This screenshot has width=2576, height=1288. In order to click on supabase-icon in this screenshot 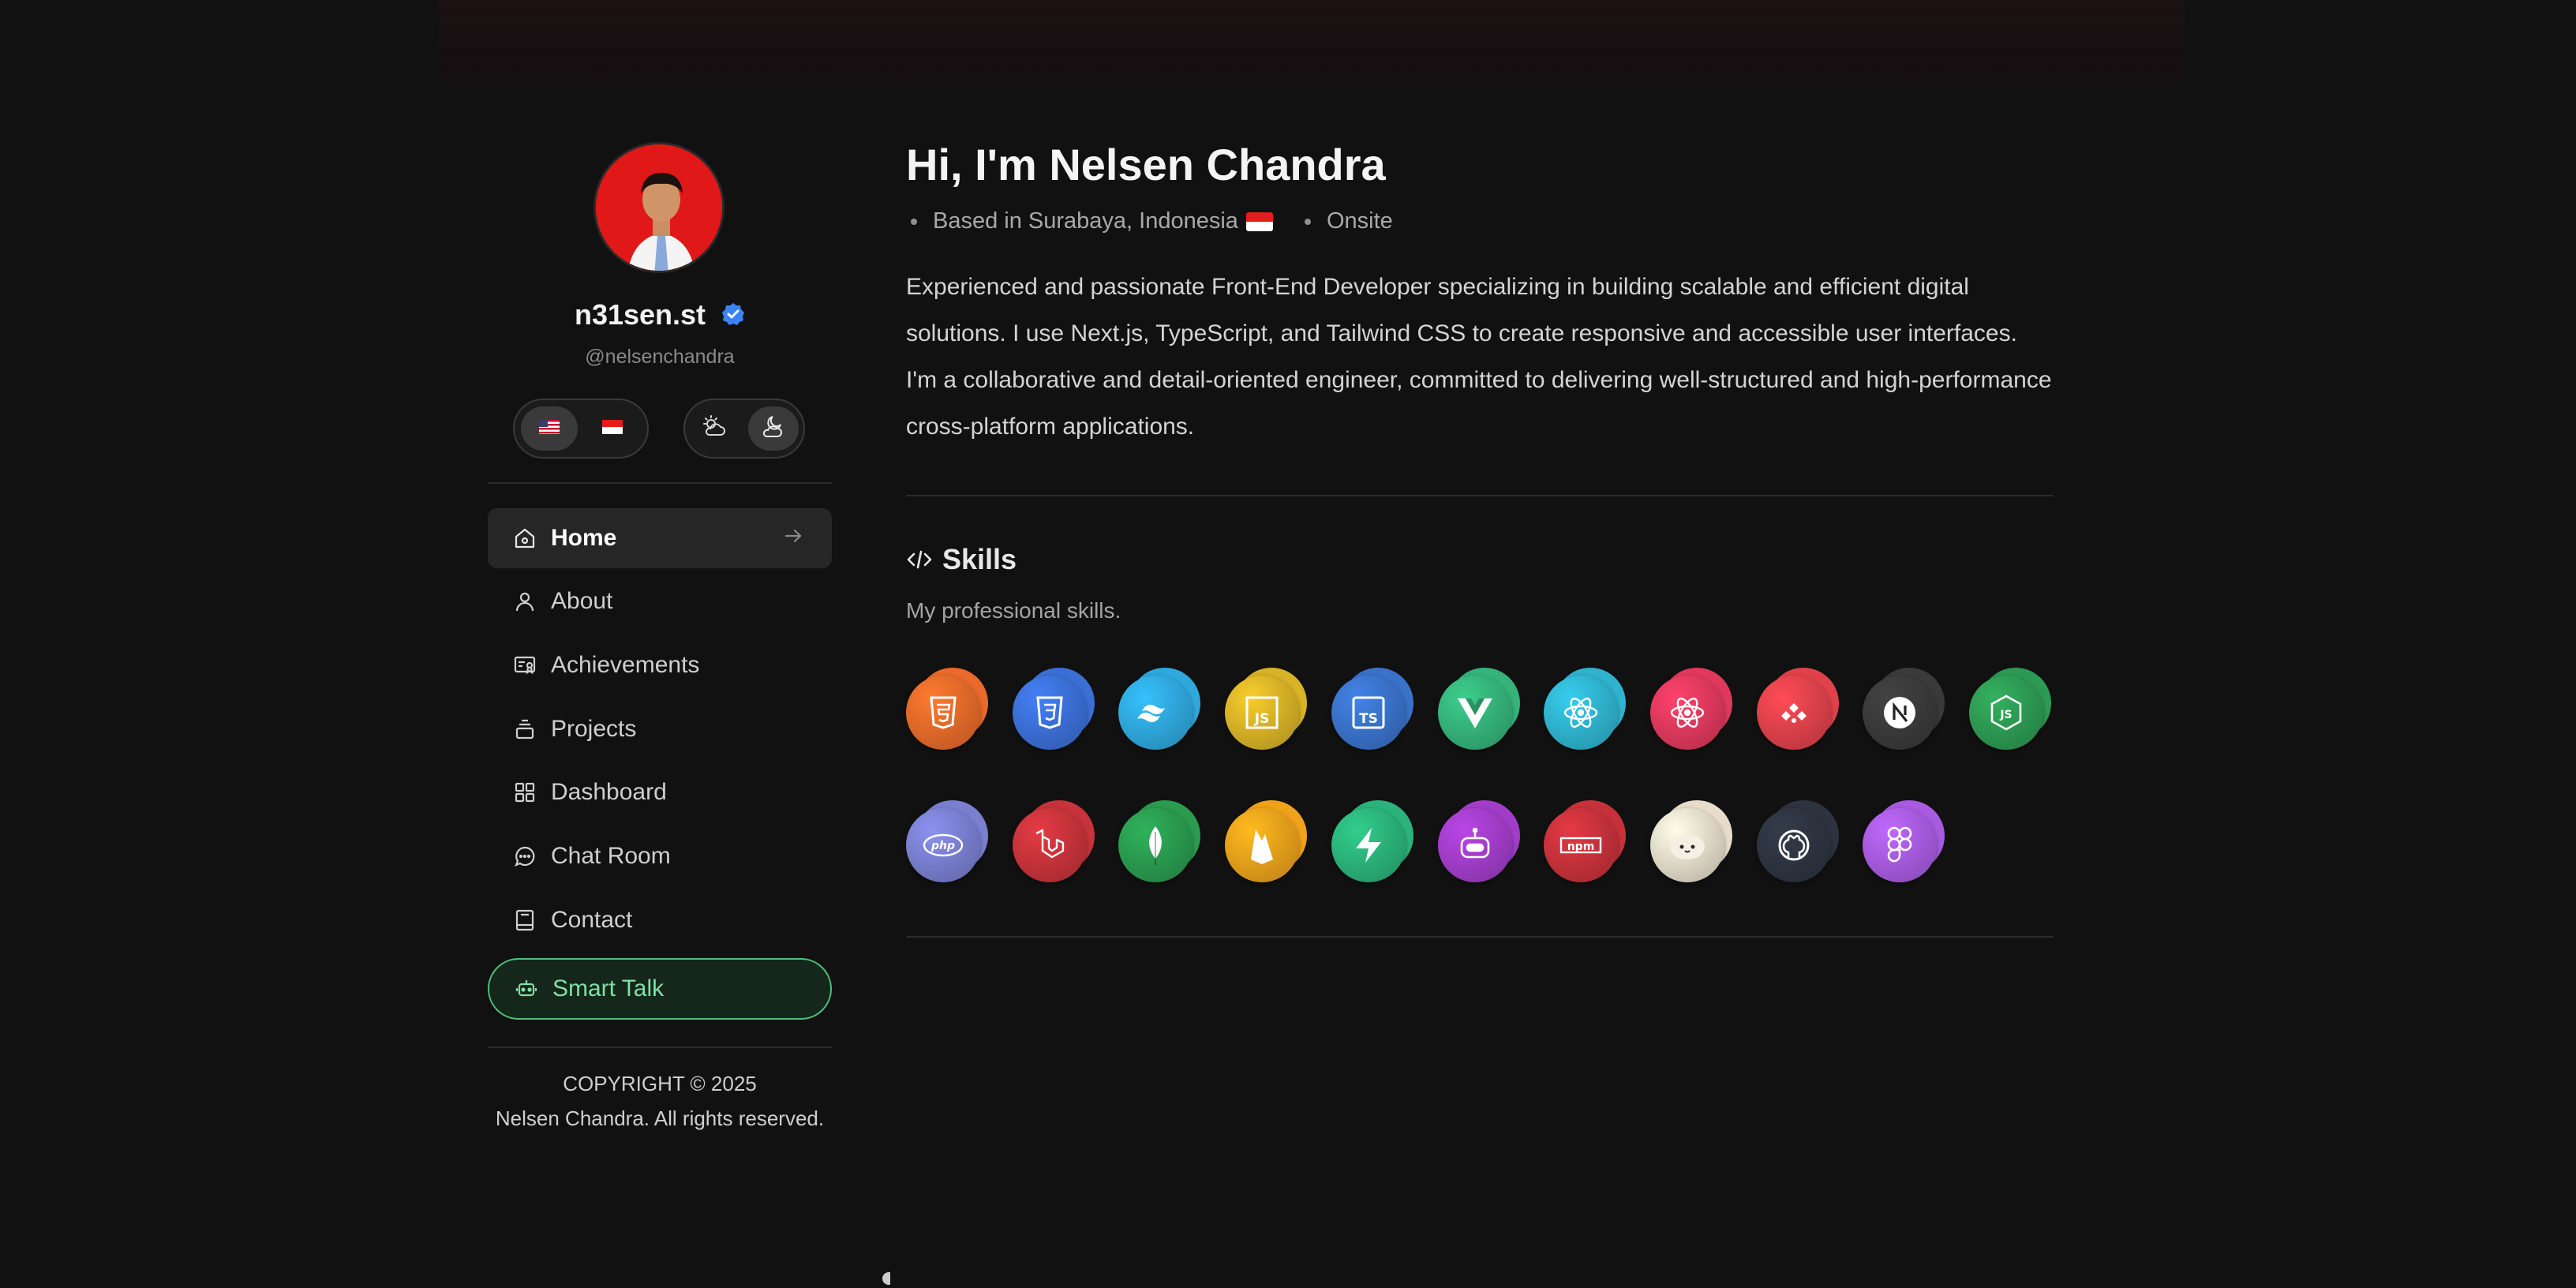, I will do `click(1368, 845)`.